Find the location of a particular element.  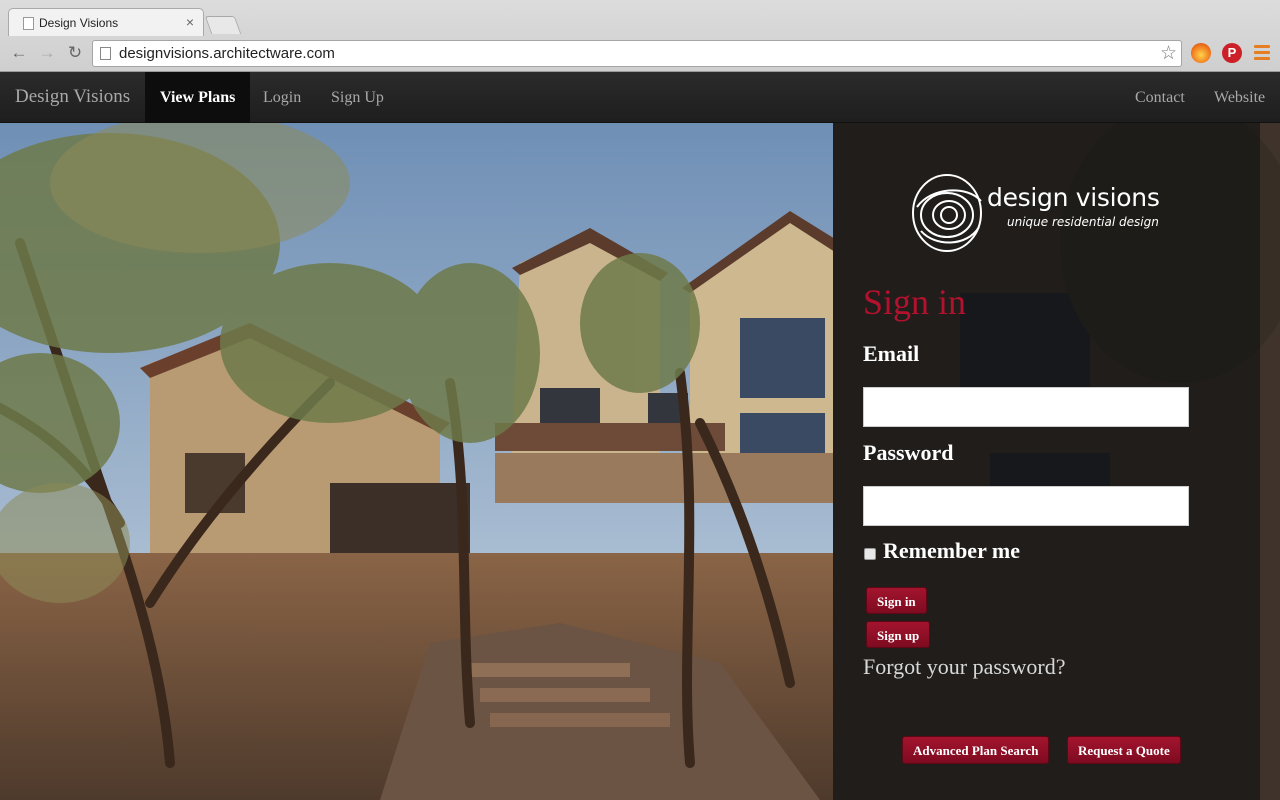

design-visions-logo: design visions unique residential design is located at coordinates (1051, 215).